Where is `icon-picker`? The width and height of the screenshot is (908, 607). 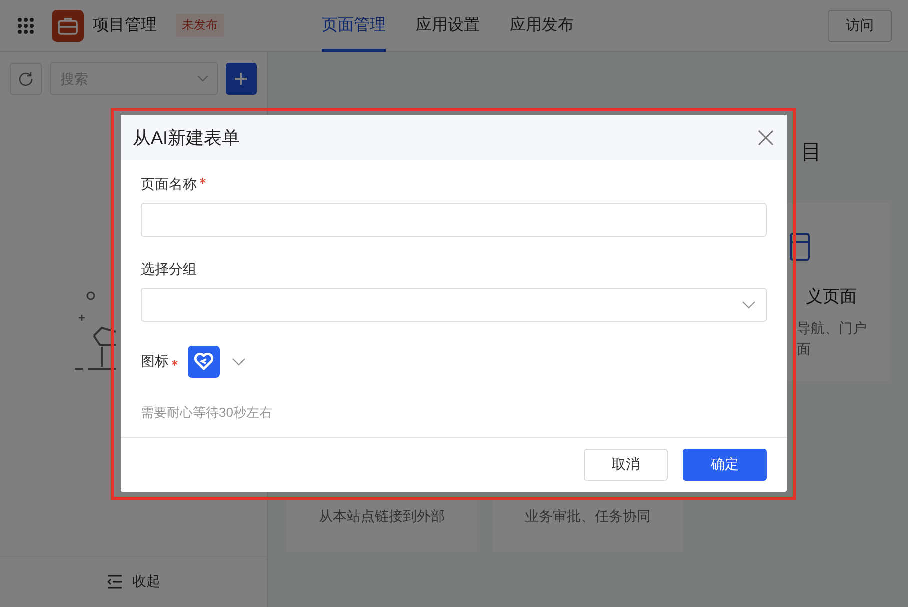 icon-picker is located at coordinates (204, 362).